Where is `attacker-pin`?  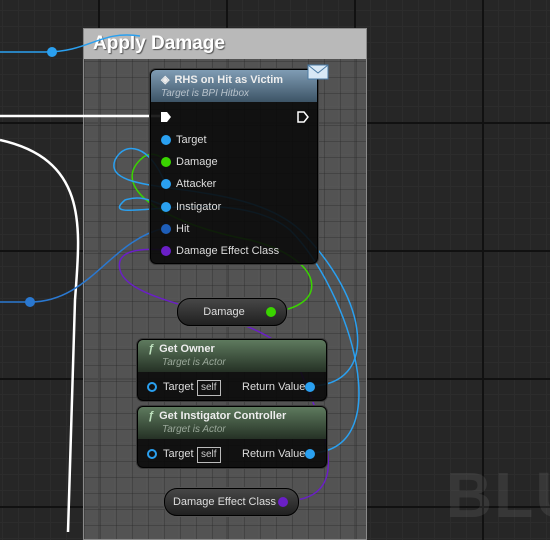
attacker-pin is located at coordinates (166, 184).